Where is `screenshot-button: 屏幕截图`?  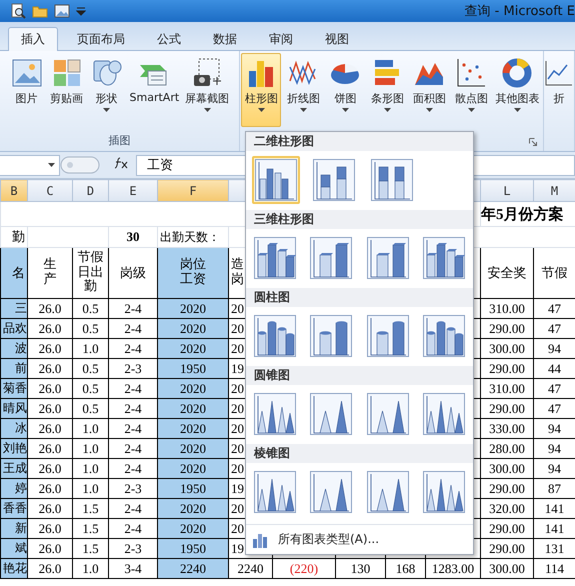
screenshot-button: 屏幕截图 is located at coordinates (207, 90).